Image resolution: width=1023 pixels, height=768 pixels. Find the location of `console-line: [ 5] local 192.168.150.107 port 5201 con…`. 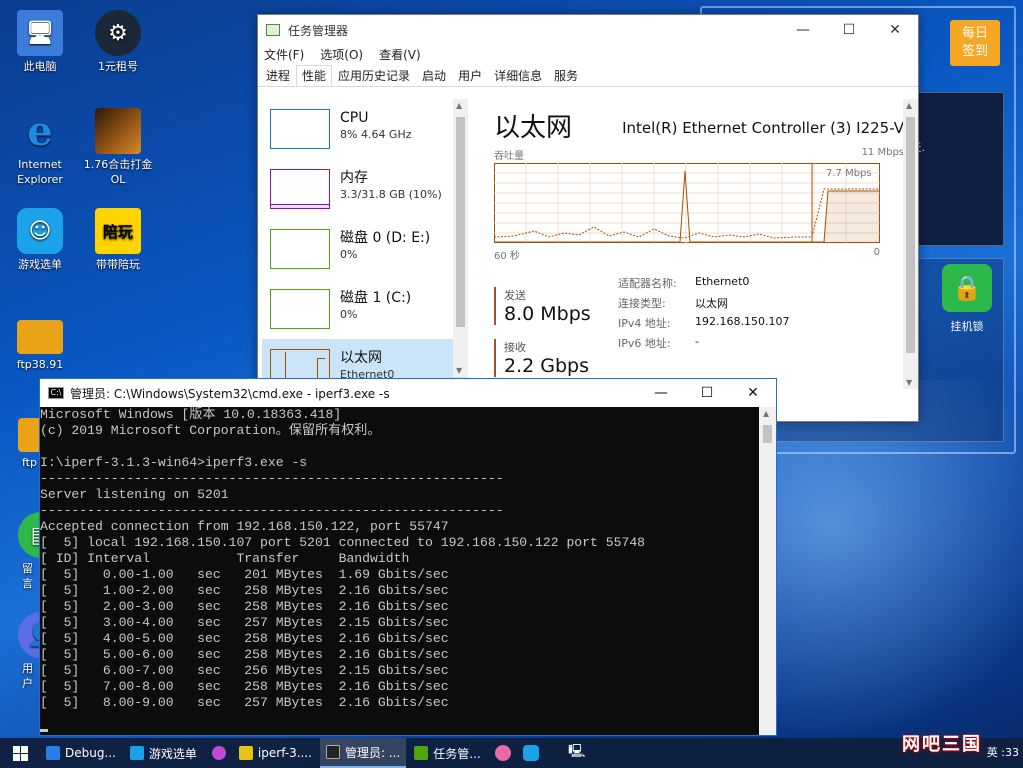

console-line: [ 5] local 192.168.150.107 port 5201 con… is located at coordinates (343, 542).